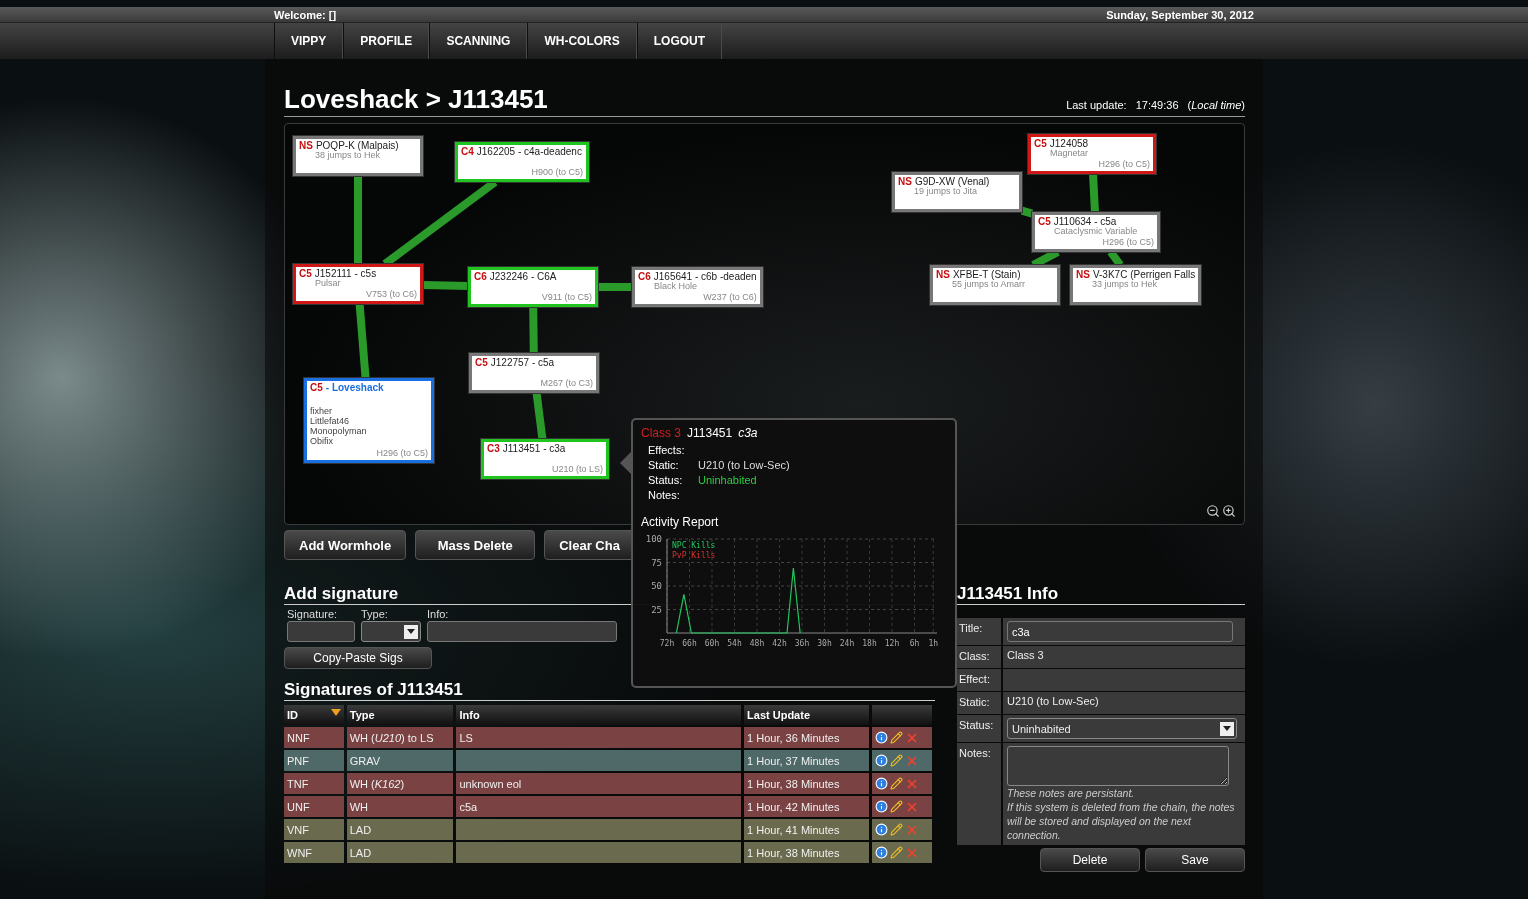 This screenshot has height=899, width=1528. What do you see at coordinates (705, 276) in the screenshot?
I see `system-name: J165641 - c6b -deaden` at bounding box center [705, 276].